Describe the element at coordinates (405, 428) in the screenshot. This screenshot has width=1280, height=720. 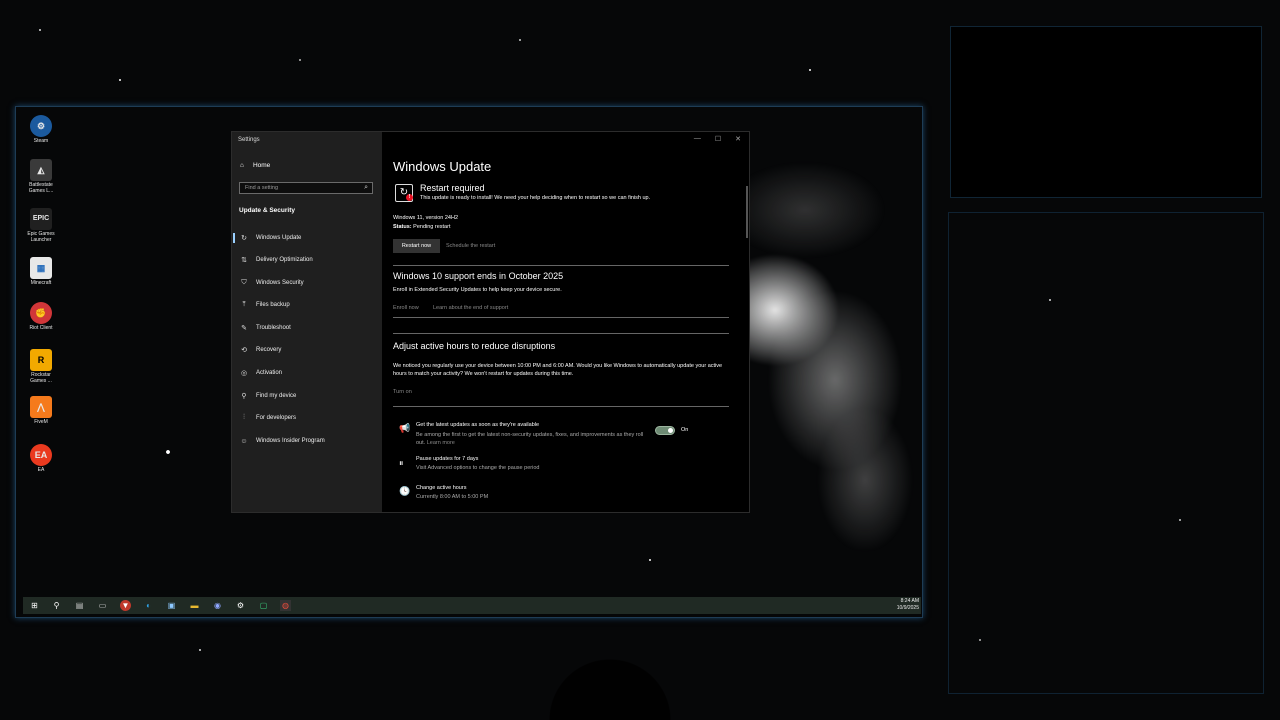
I see `megaphone-icon: 📢` at that location.